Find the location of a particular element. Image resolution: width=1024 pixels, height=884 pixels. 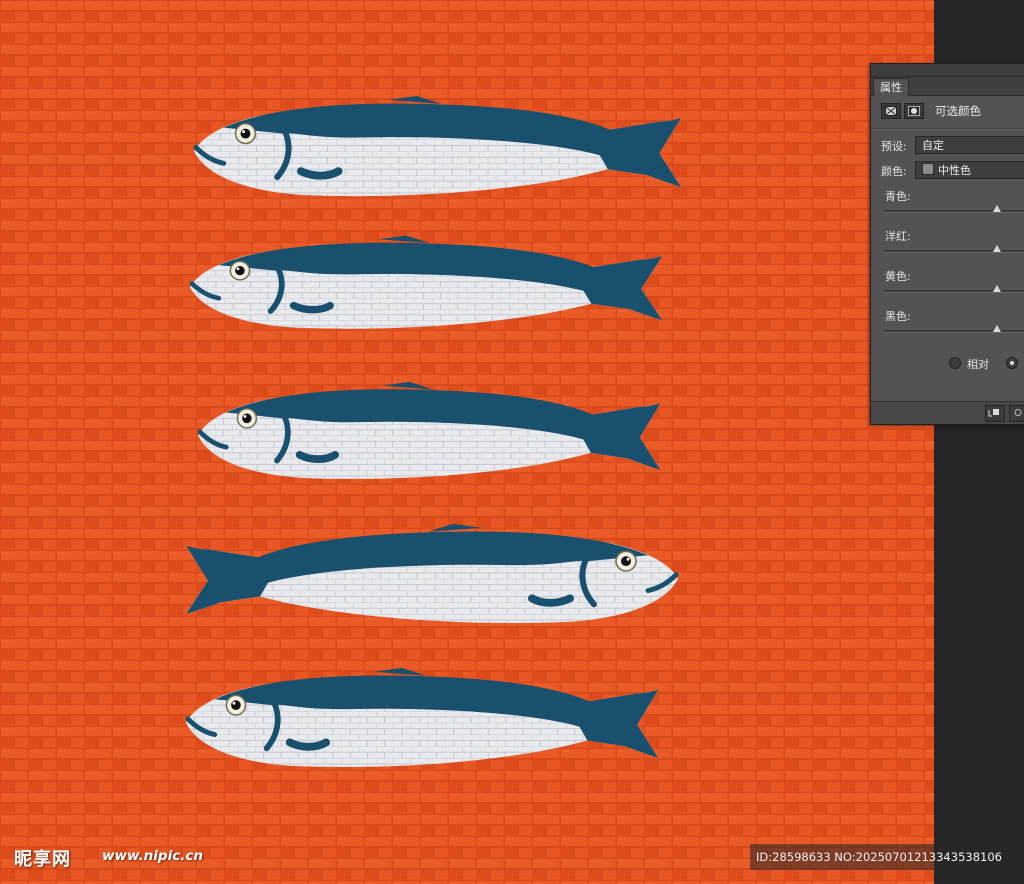

divider is located at coordinates (947, 129).